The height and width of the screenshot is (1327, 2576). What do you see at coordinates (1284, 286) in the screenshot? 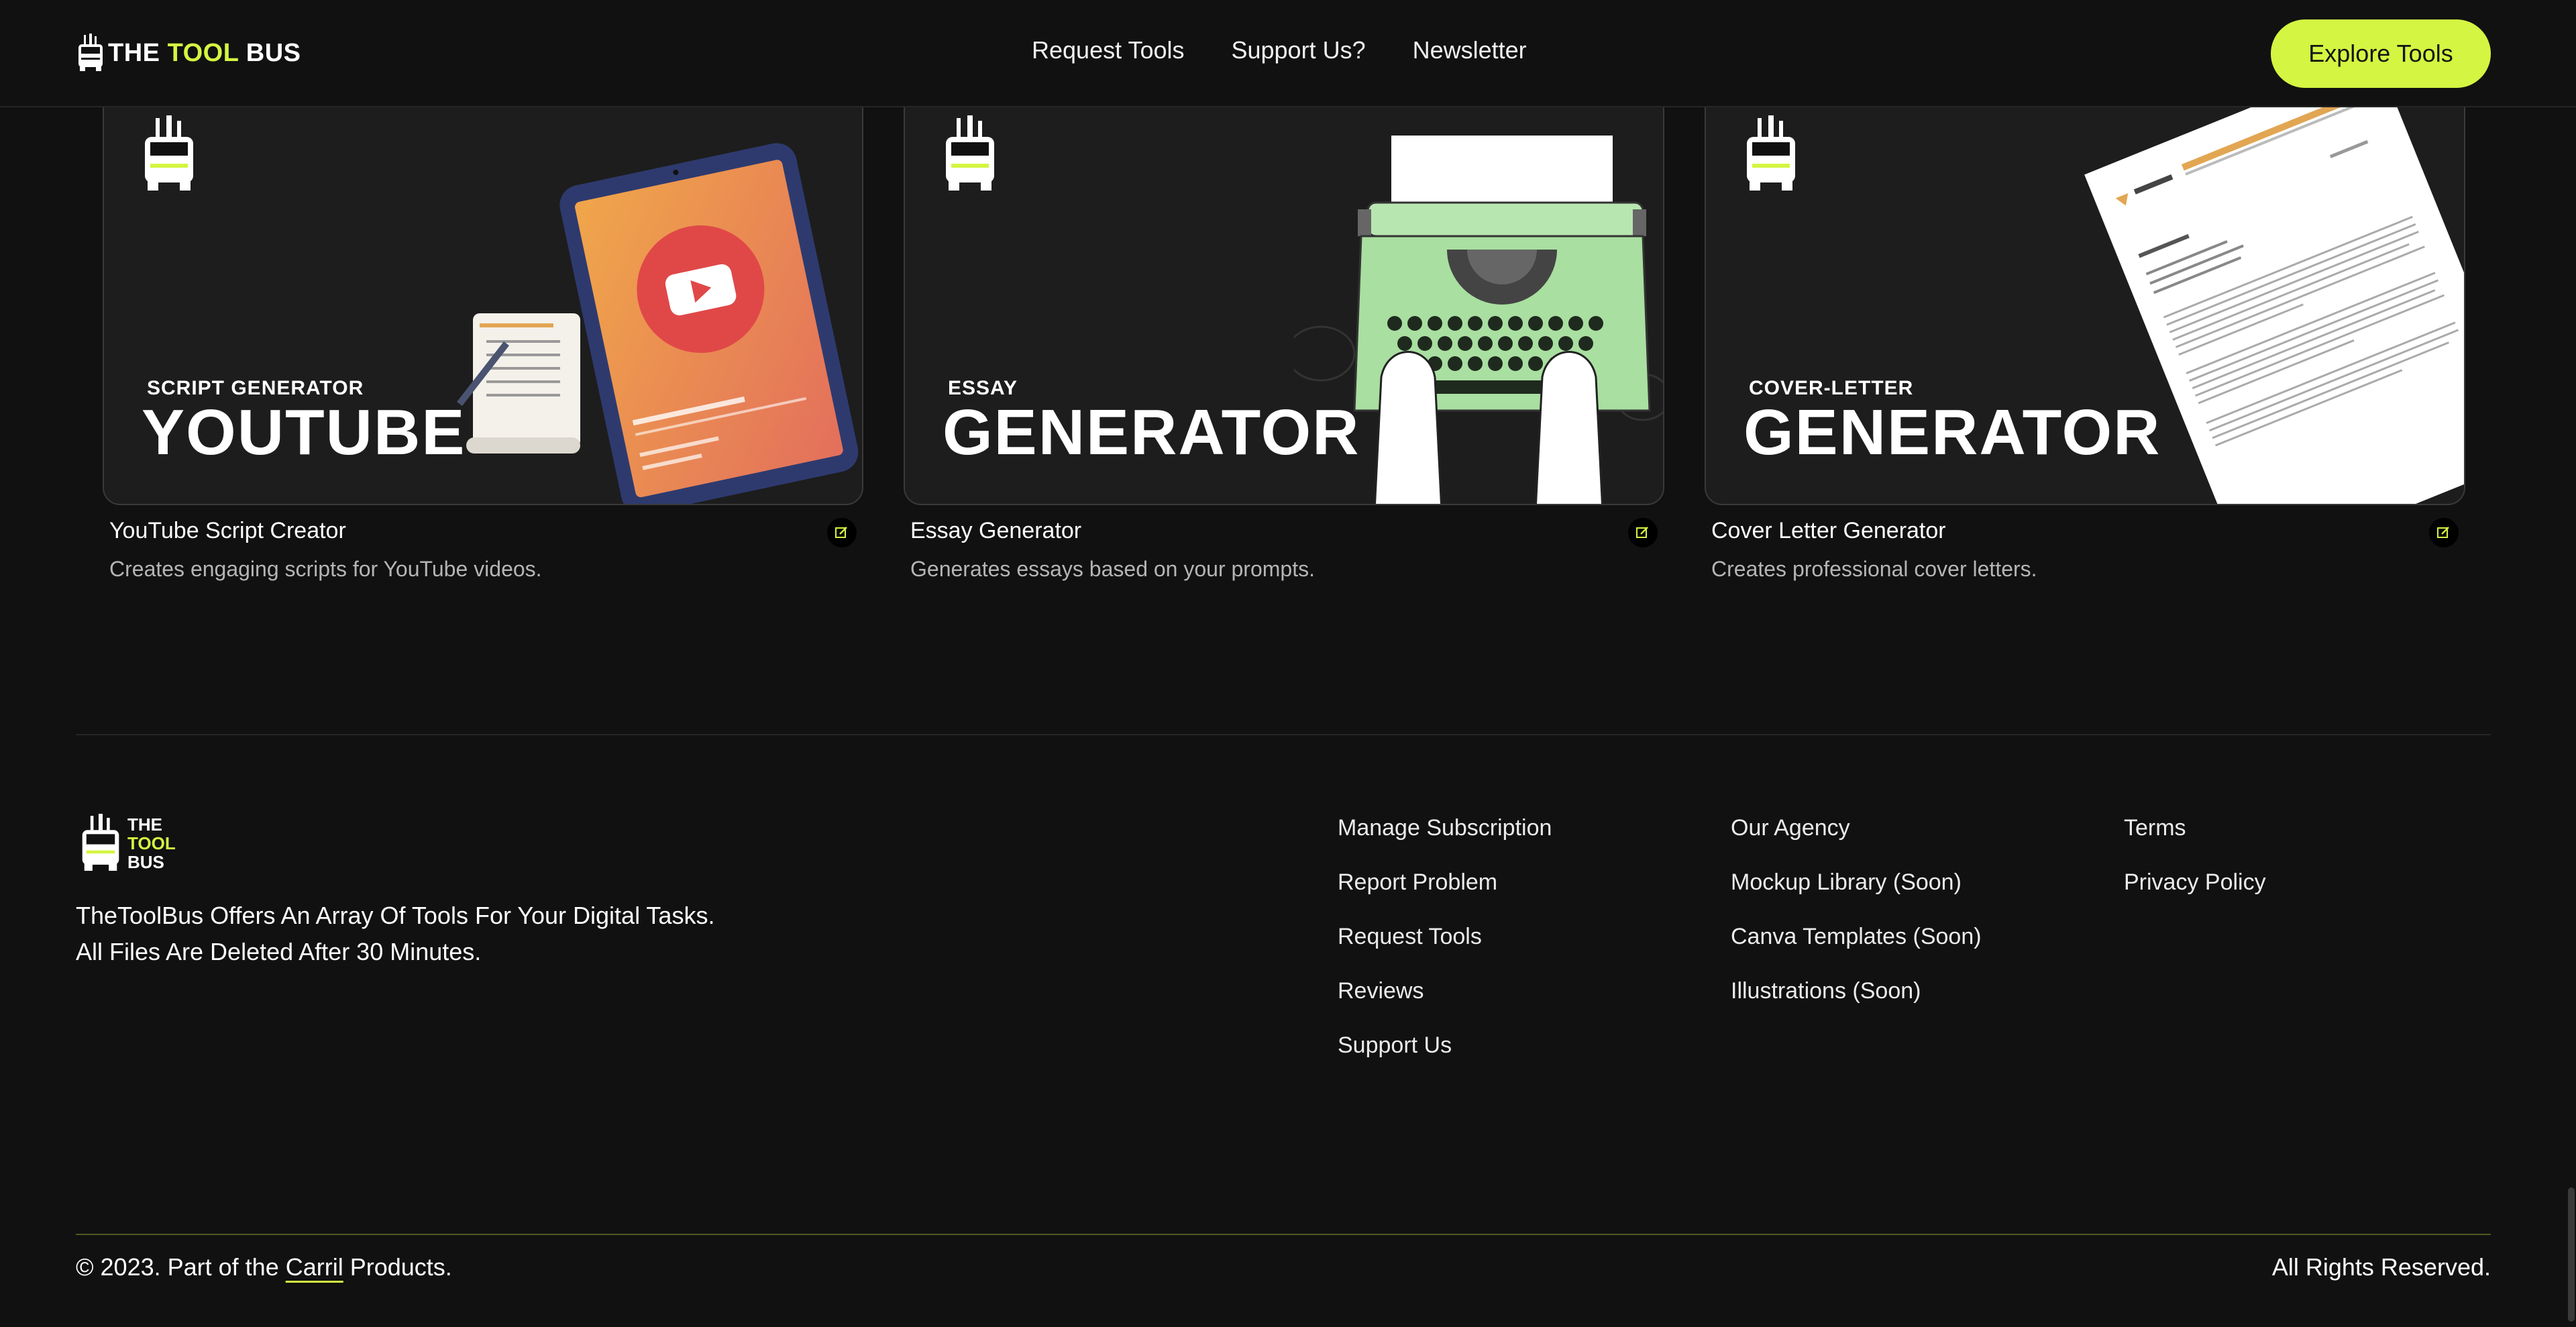
I see `card-image: ESSAY GENERATOR` at bounding box center [1284, 286].